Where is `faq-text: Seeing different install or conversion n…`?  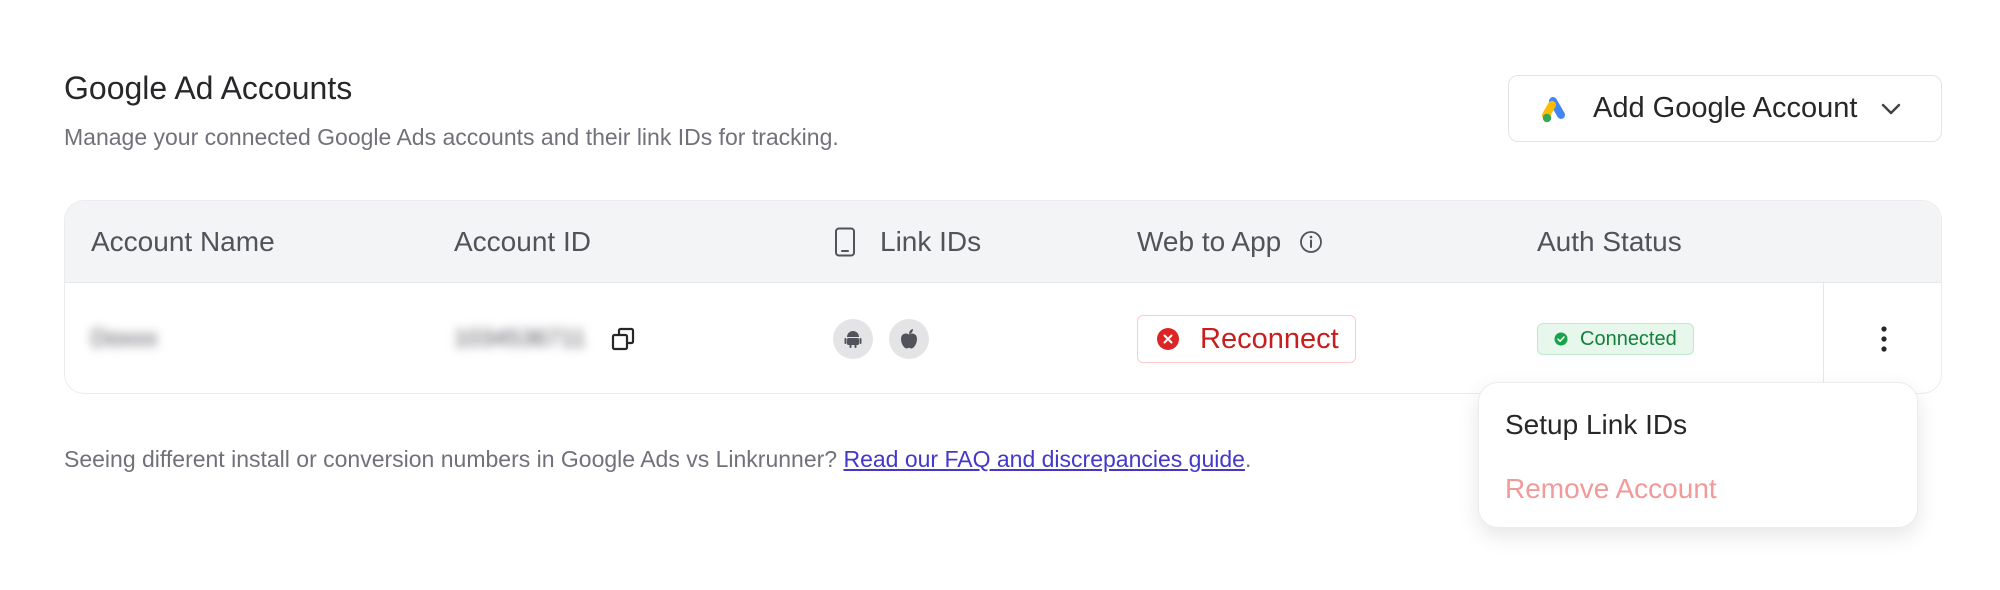 faq-text: Seeing different install or conversion n… is located at coordinates (657, 459).